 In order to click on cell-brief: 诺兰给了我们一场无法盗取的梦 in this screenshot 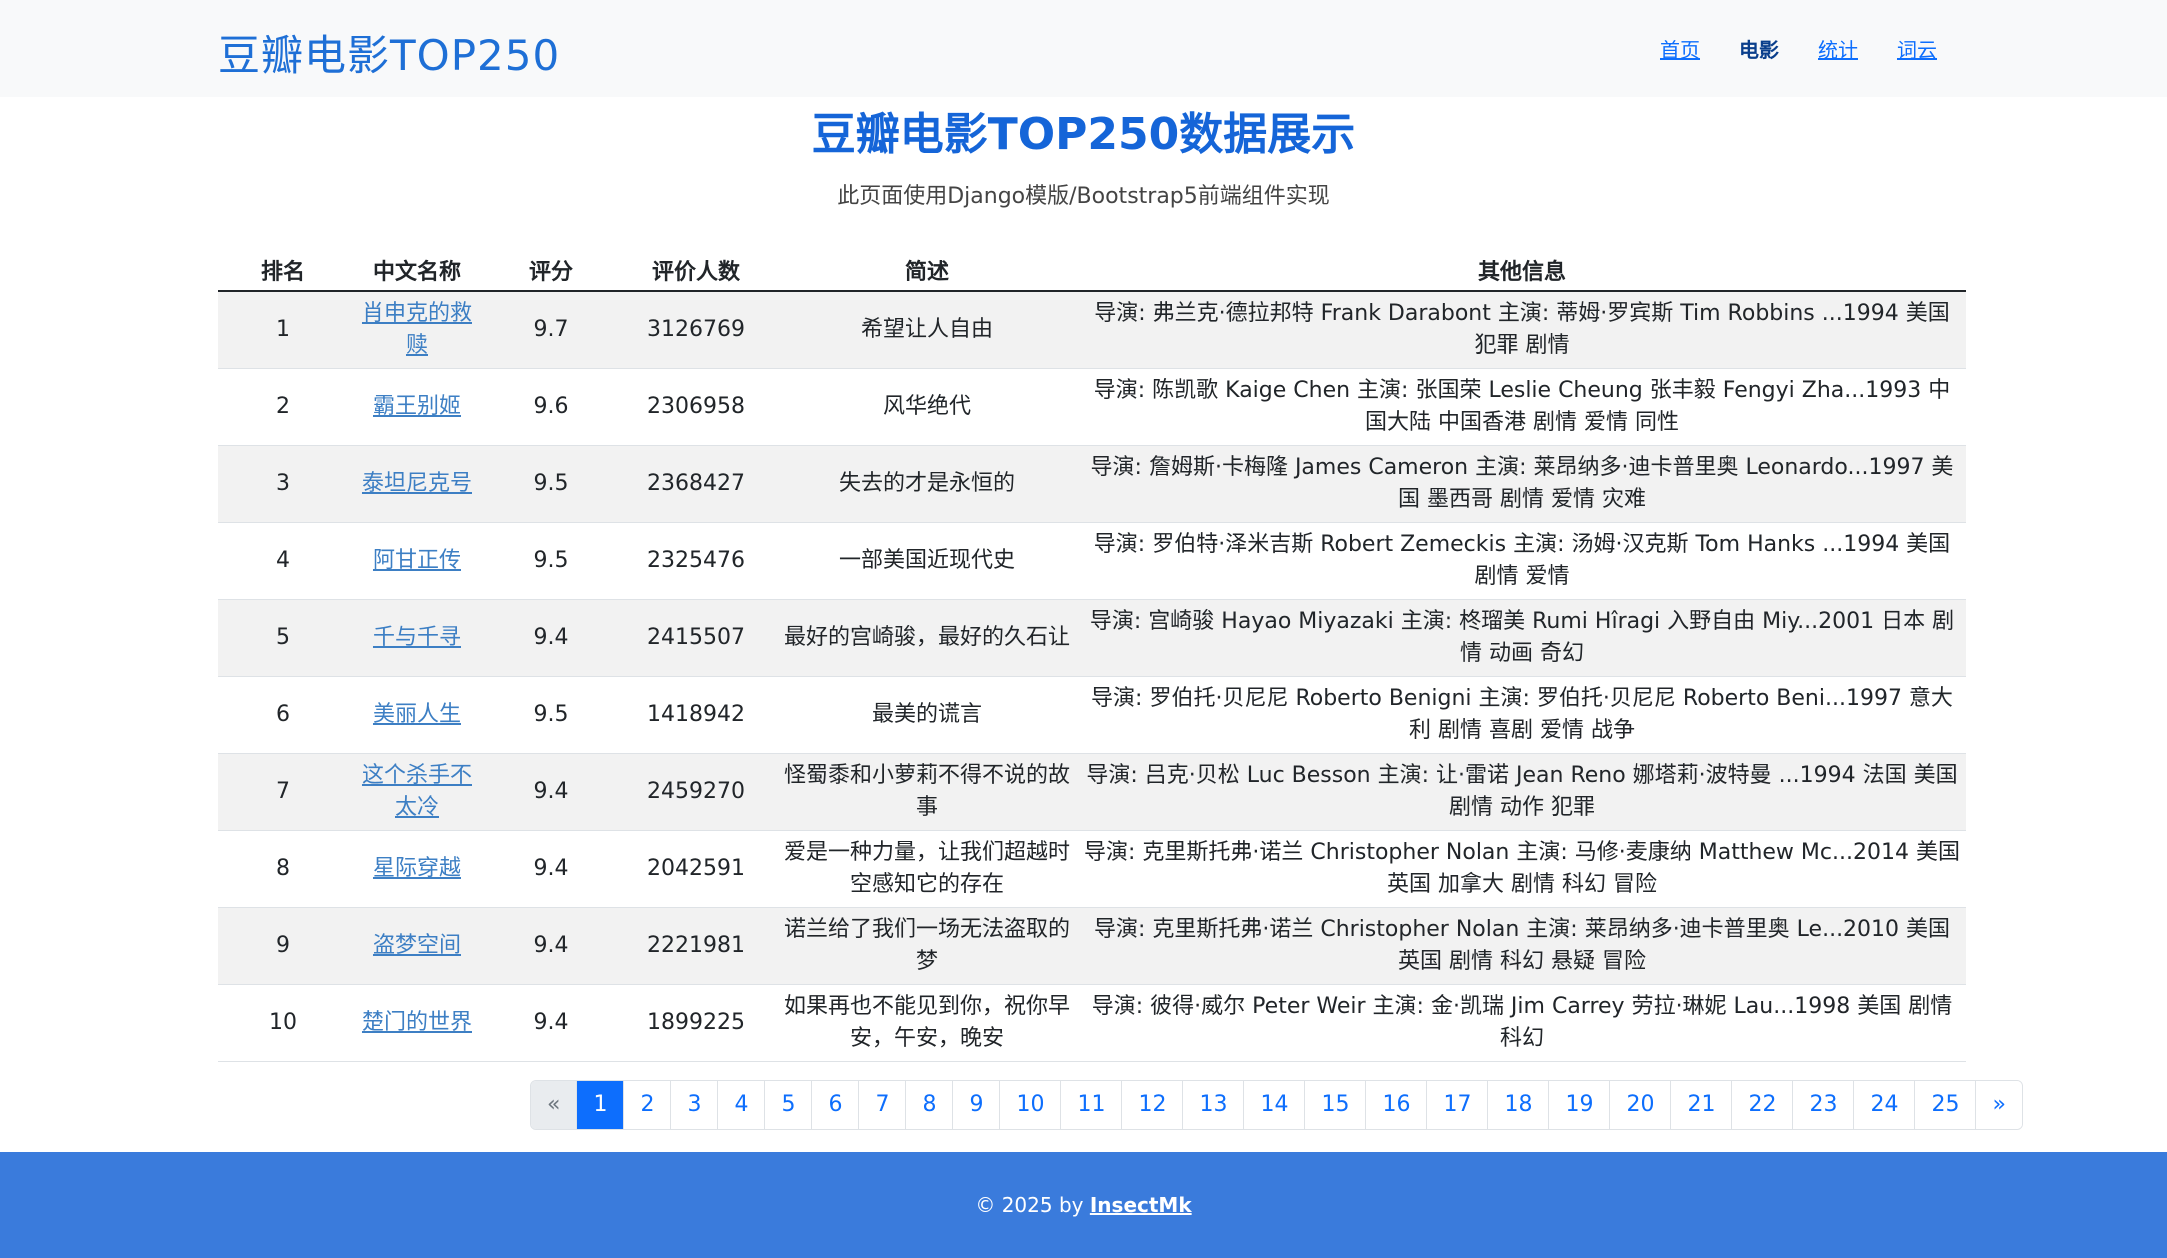, I will do `click(927, 946)`.